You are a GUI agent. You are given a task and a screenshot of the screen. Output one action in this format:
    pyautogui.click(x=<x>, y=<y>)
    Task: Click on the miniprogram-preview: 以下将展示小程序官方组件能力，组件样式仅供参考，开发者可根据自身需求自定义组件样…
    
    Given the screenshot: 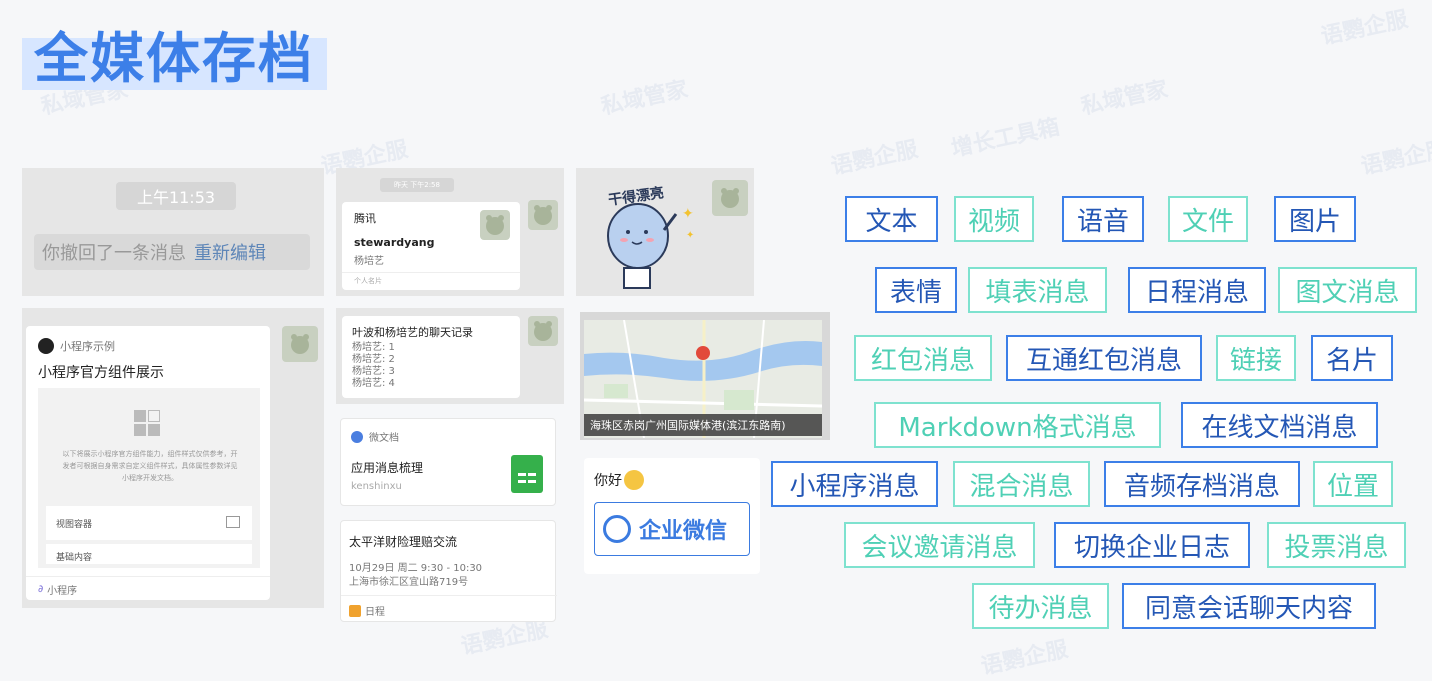 What is the action you would take?
    pyautogui.click(x=149, y=478)
    